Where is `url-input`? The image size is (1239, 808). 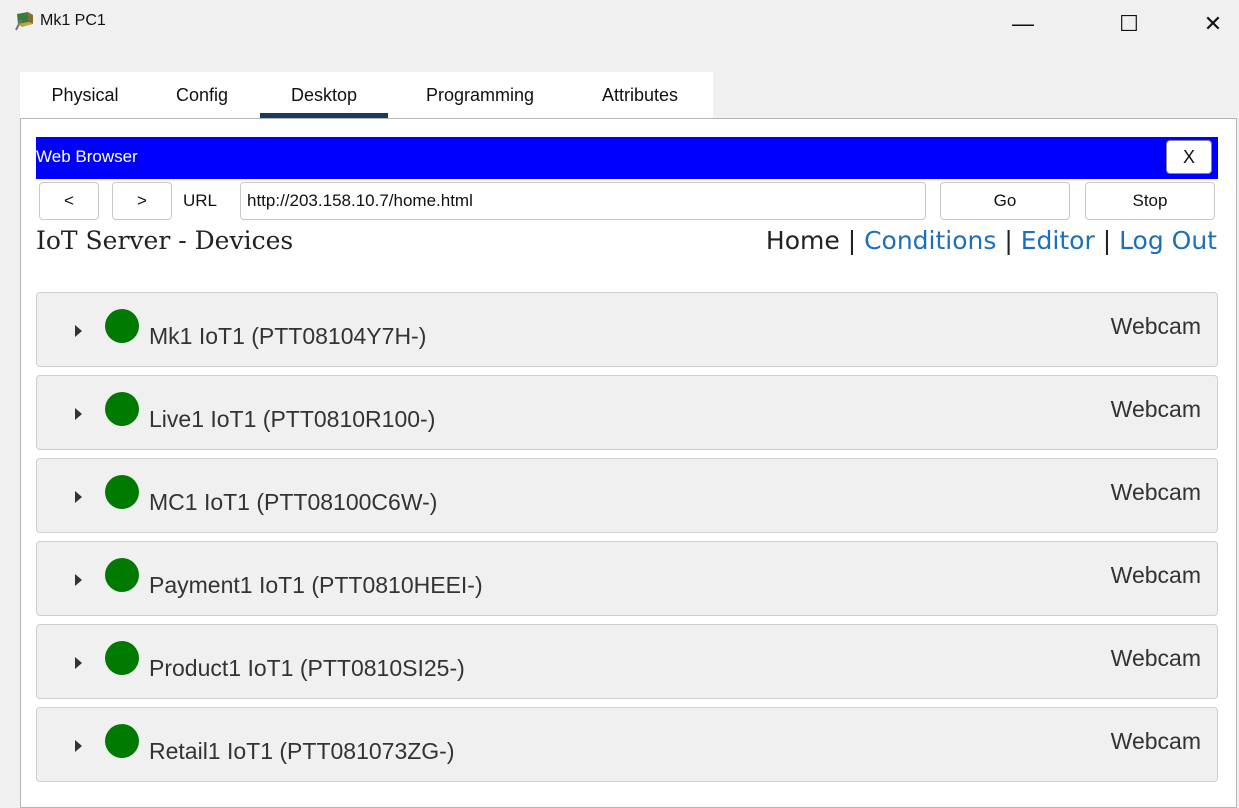 url-input is located at coordinates (583, 201).